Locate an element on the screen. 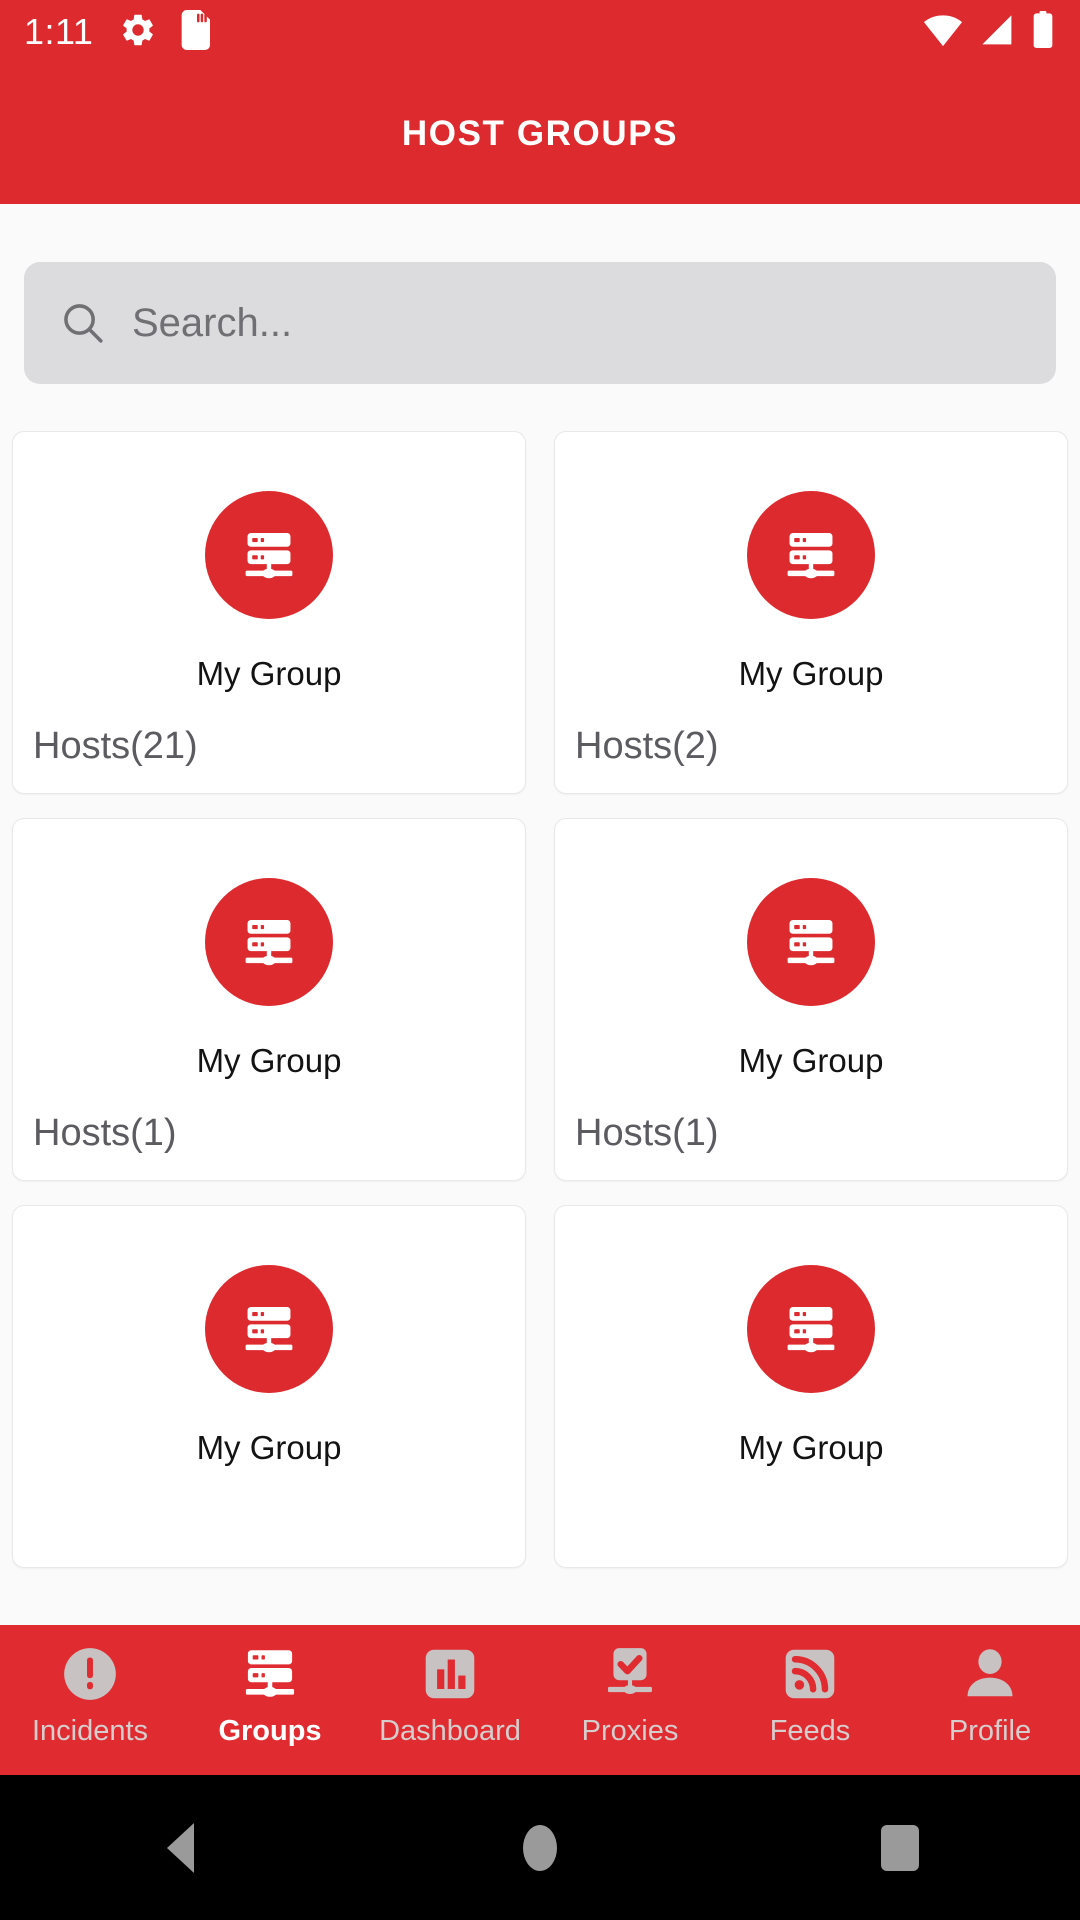 Image resolution: width=1080 pixels, height=1920 pixels. android-back-button is located at coordinates (180, 1847).